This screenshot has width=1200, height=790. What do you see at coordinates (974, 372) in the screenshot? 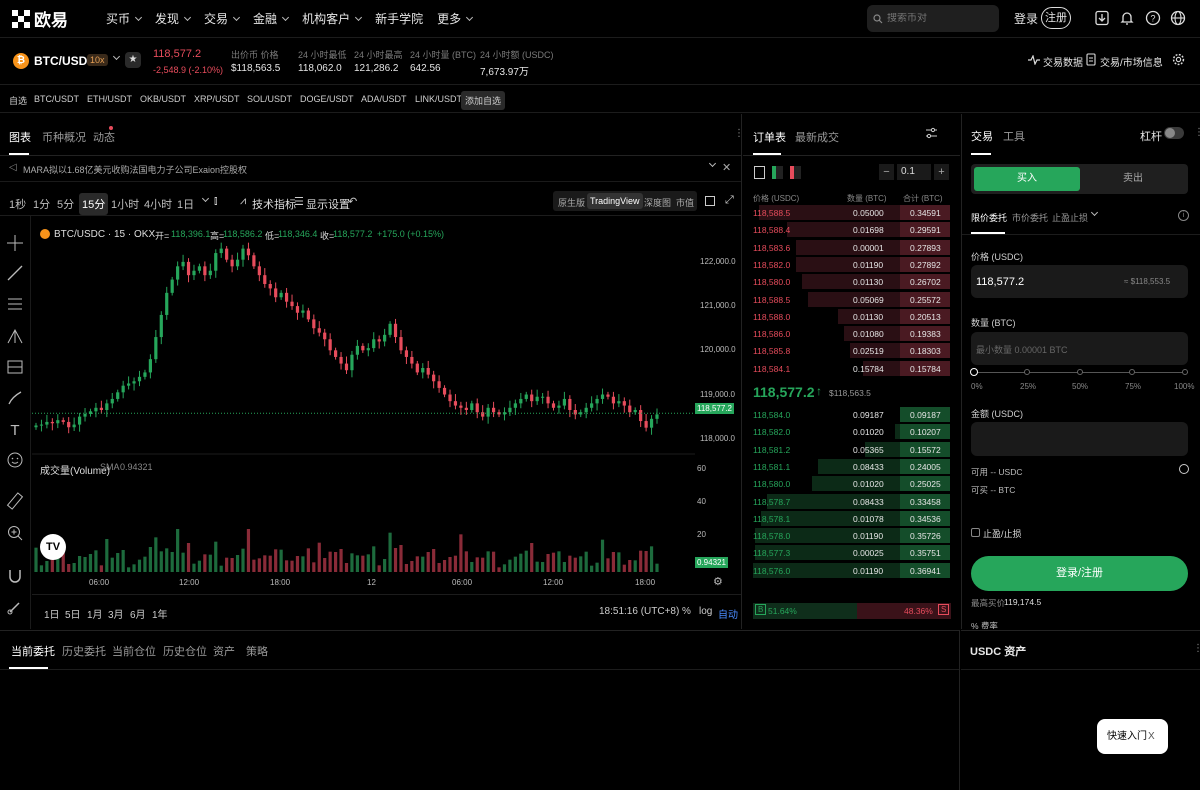
I see `slider-handle` at bounding box center [974, 372].